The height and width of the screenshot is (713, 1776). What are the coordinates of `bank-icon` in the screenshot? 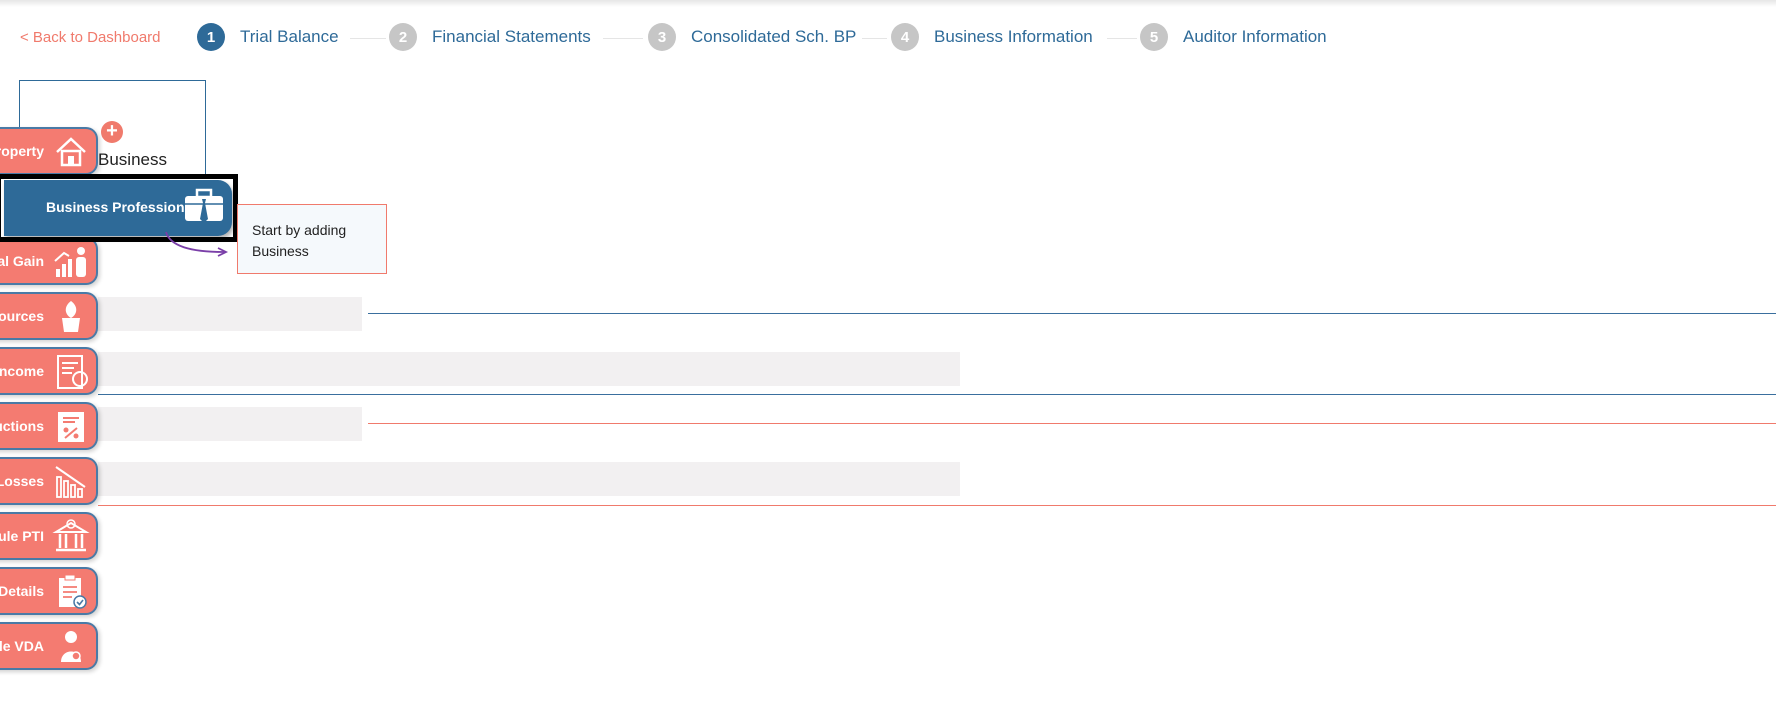 It's located at (71, 535).